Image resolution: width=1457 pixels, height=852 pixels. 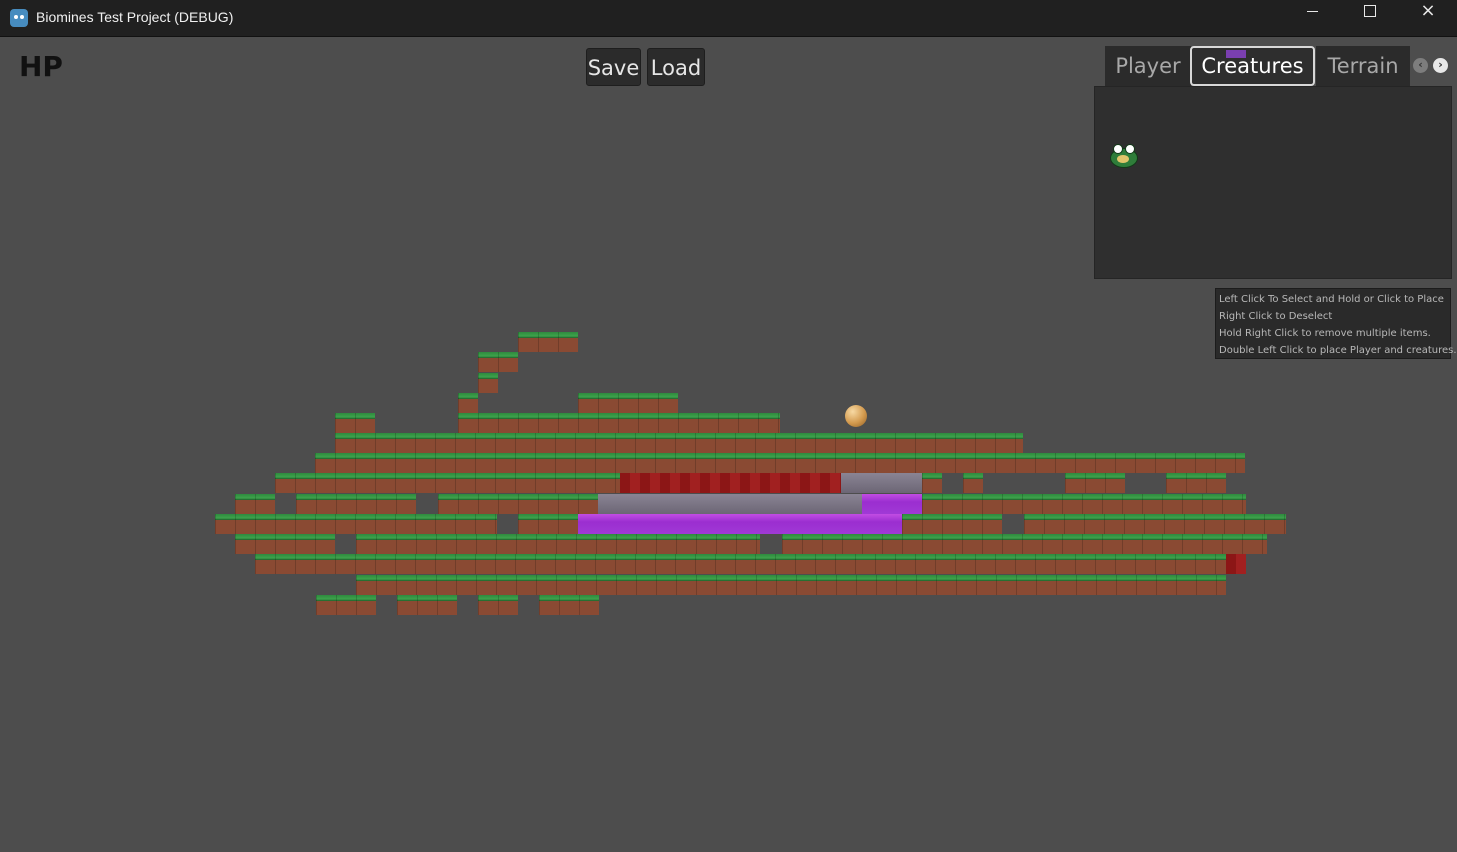 I want to click on tab-player: Player, so click(x=1148, y=66).